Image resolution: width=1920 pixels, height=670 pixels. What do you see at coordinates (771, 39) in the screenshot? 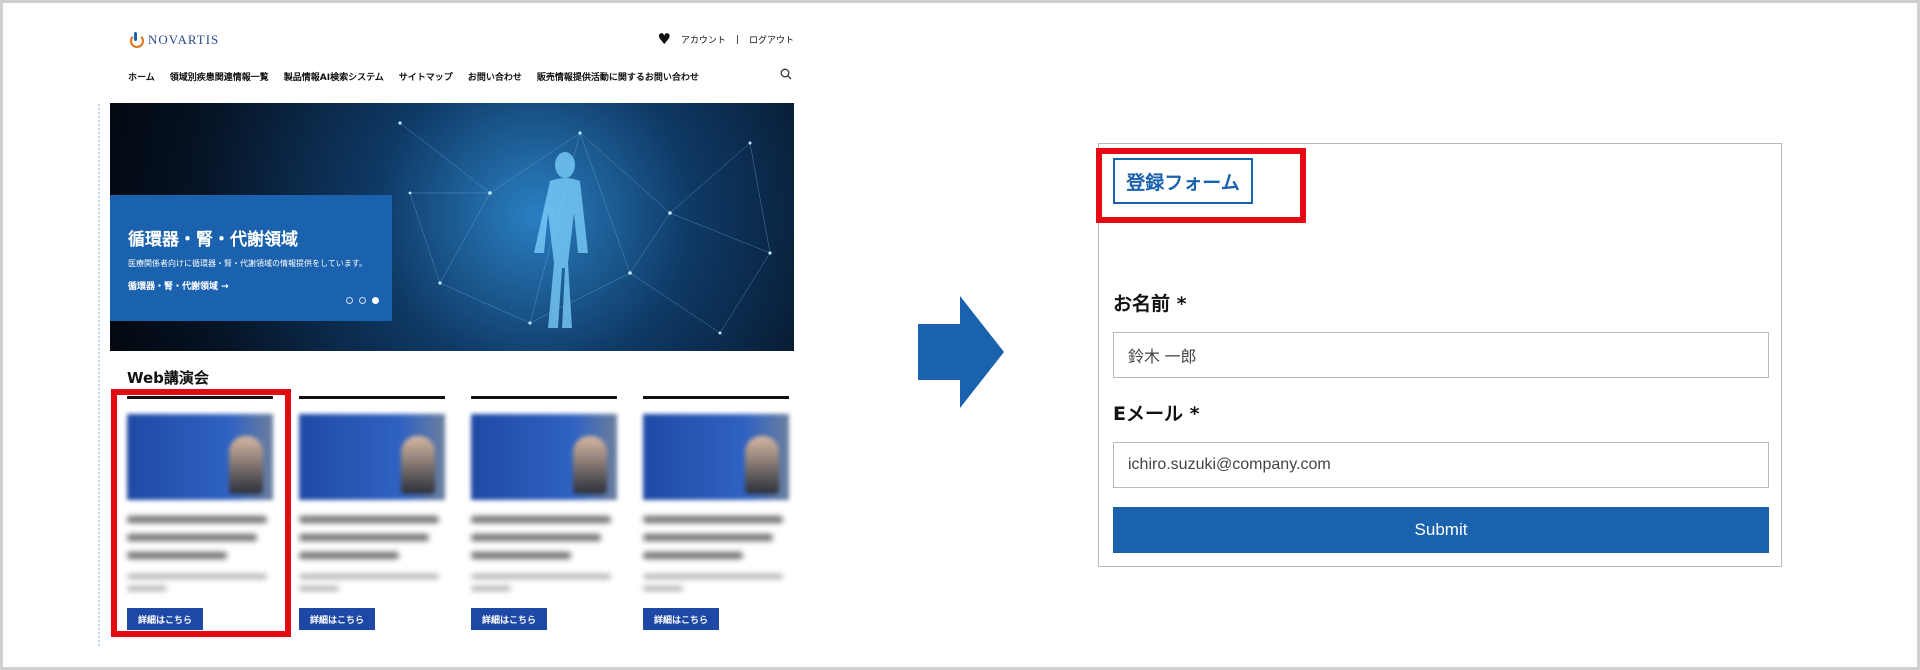
I see `logout-link: ログアウト` at bounding box center [771, 39].